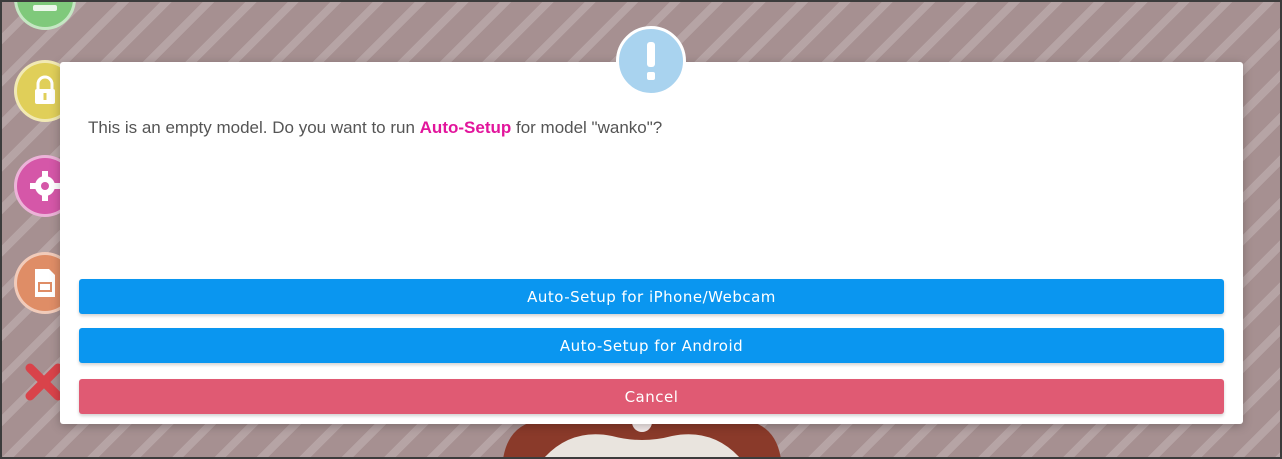 The height and width of the screenshot is (459, 1282). I want to click on auto-setup-iphone-webcam-button: Auto-Setup for iPhone/Webcam, so click(651, 296).